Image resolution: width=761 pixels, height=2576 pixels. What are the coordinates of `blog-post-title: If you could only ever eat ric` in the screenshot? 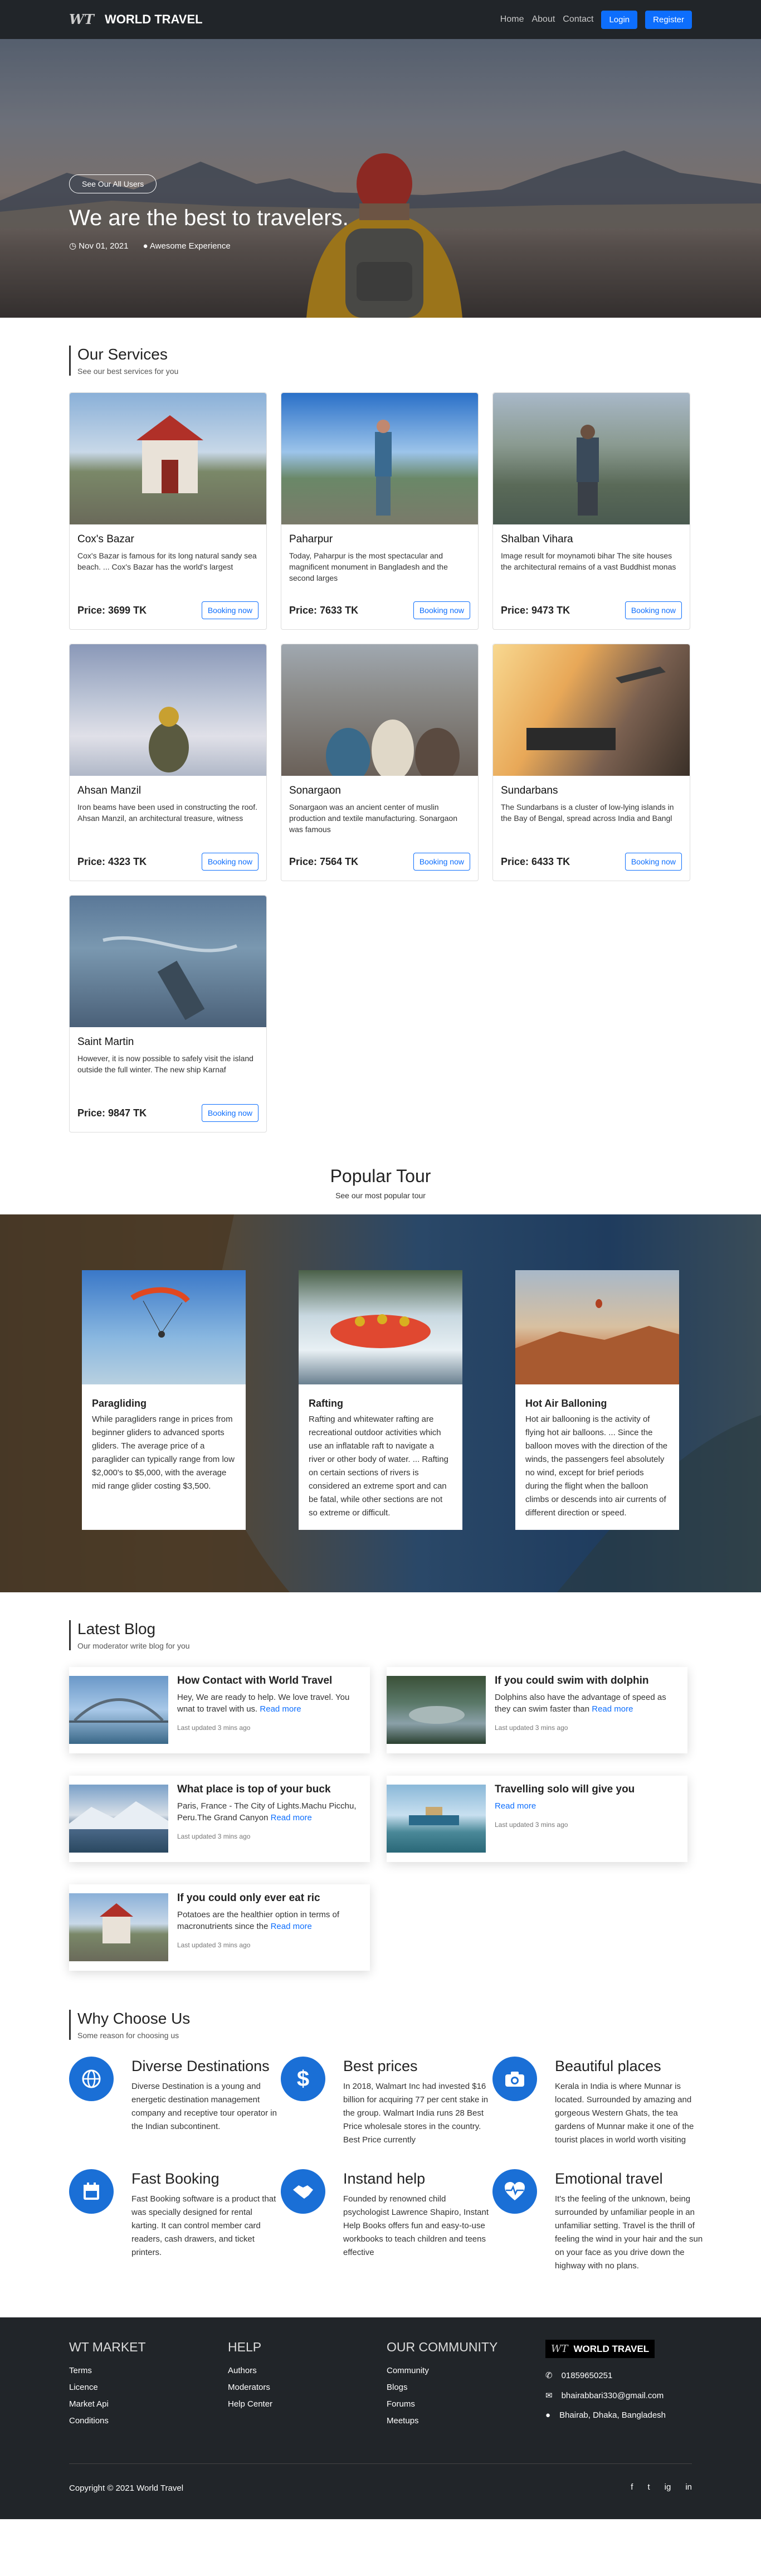 It's located at (269, 1898).